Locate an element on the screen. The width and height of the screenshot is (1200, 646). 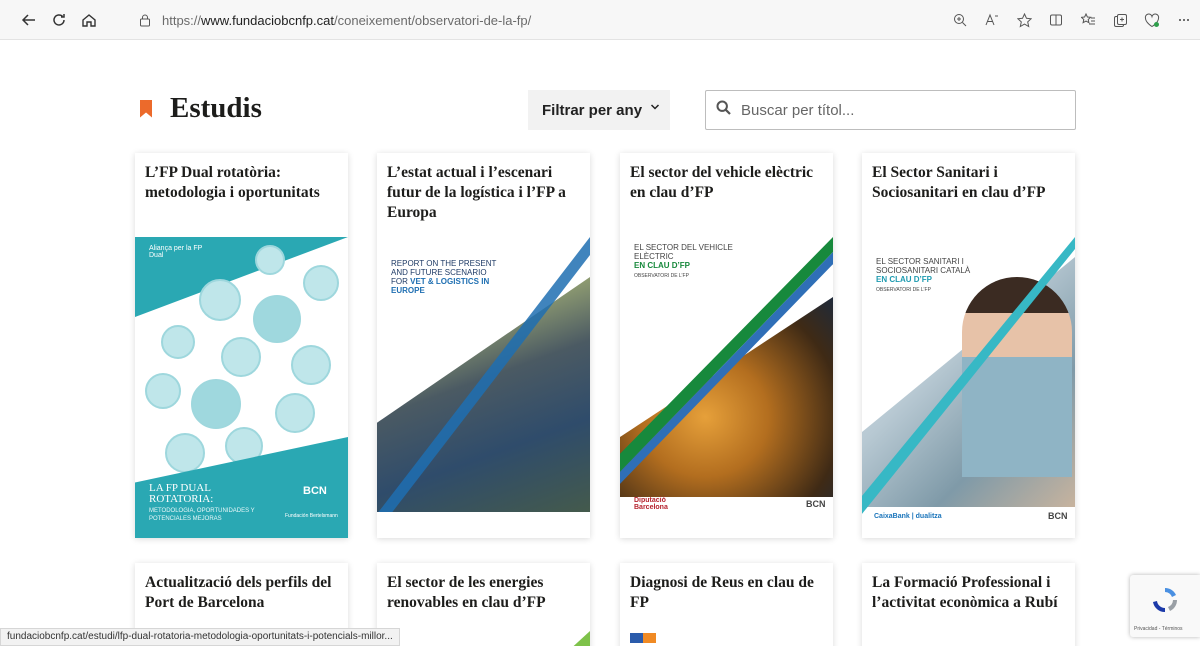
collections-icon is located at coordinates (1120, 20).